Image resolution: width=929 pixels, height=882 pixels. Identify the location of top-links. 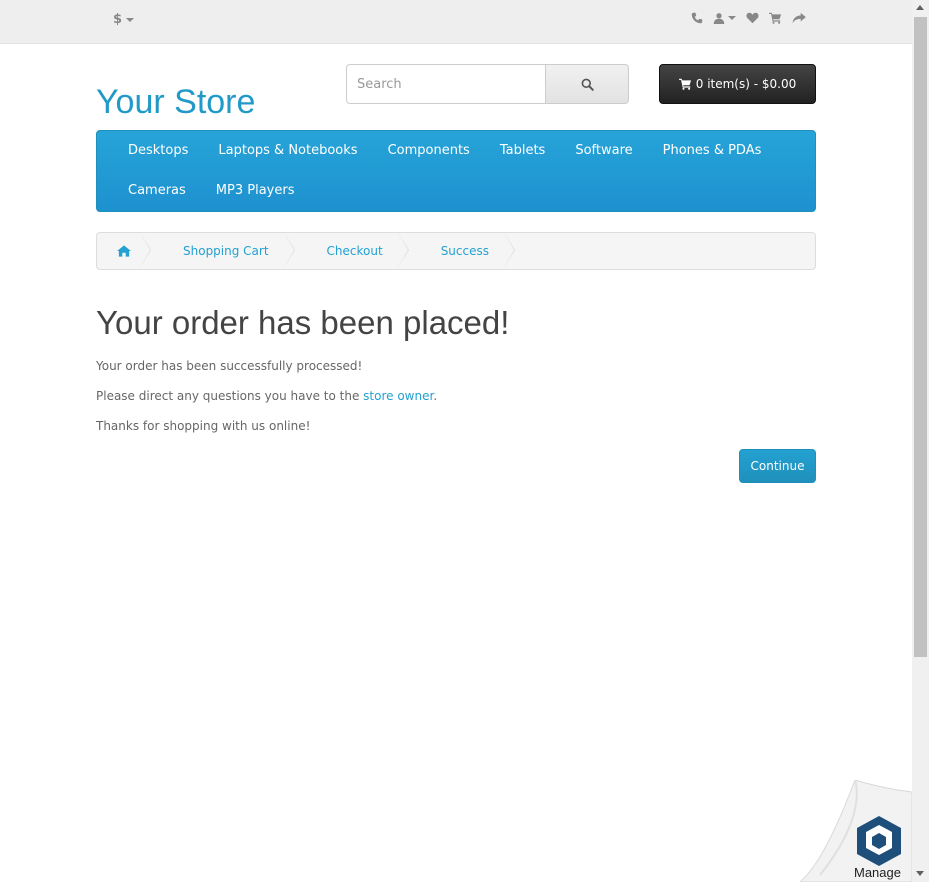
(748, 18).